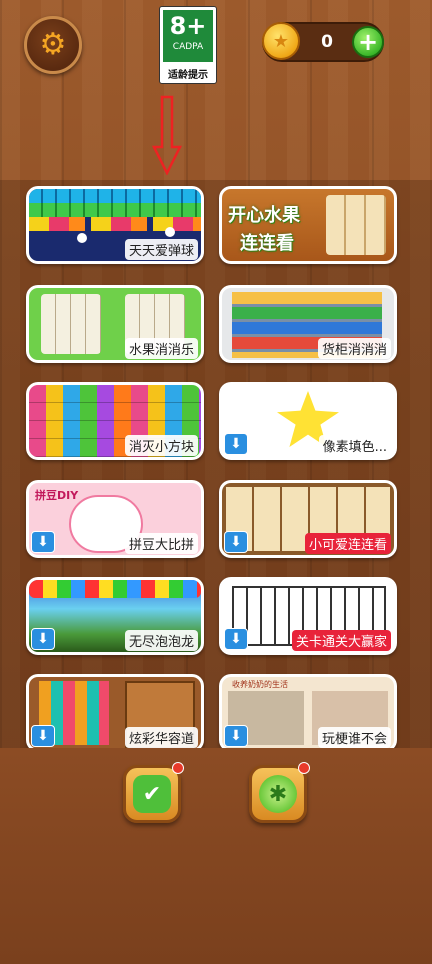 The width and height of the screenshot is (432, 964). Describe the element at coordinates (167, 135) in the screenshot. I see `down-arrow-icon` at that location.